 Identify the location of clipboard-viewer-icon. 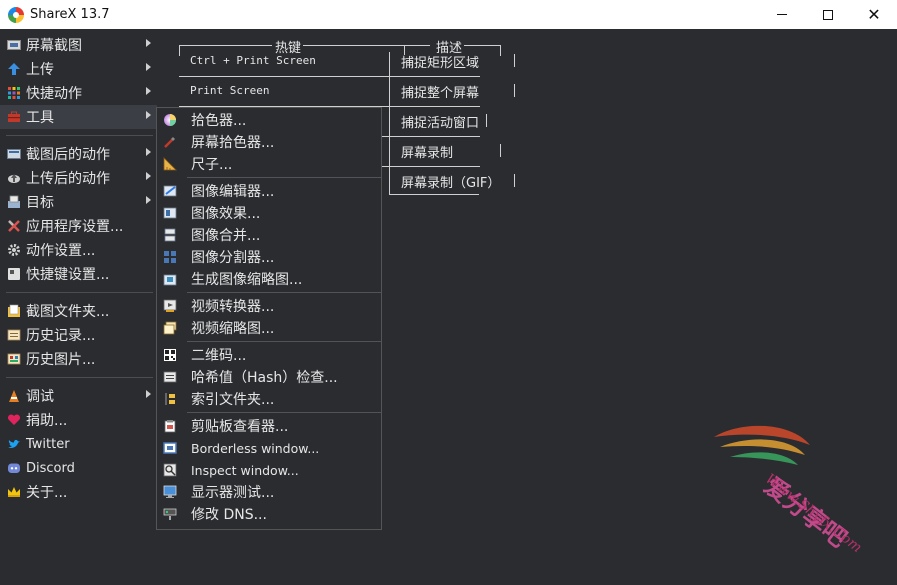
(170, 426).